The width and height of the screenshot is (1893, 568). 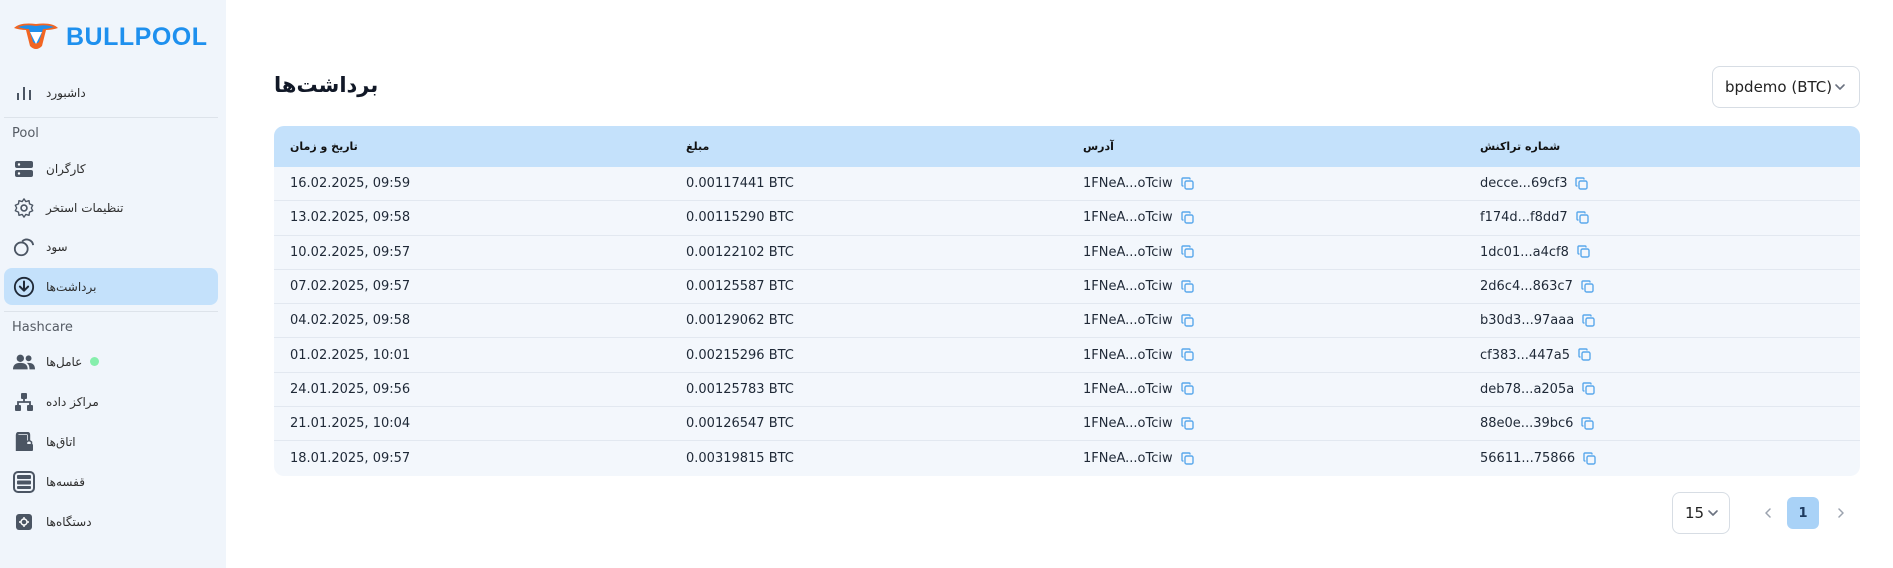 I want to click on download-circle-icon, so click(x=24, y=287).